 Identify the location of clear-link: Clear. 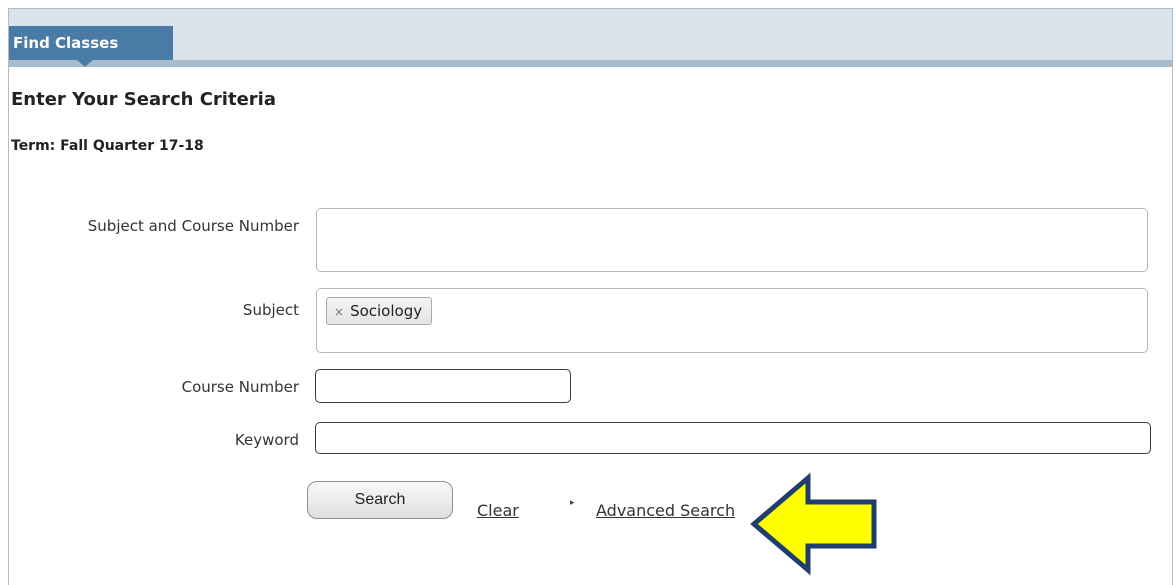
(498, 510).